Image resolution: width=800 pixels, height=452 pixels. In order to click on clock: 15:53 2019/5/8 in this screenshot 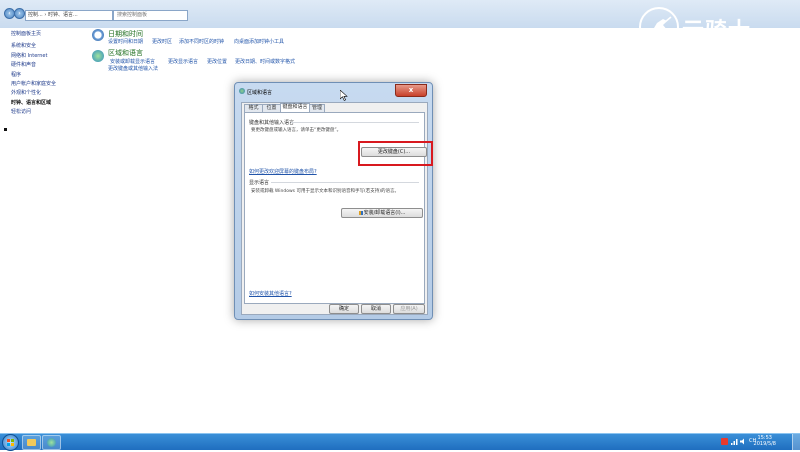, I will do `click(765, 441)`.